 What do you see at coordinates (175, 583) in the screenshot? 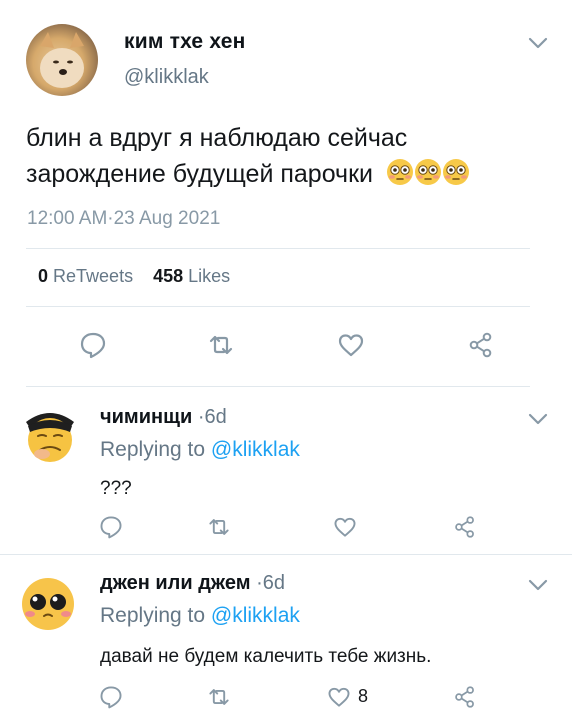
I see `reply-author-name: джен или джем` at bounding box center [175, 583].